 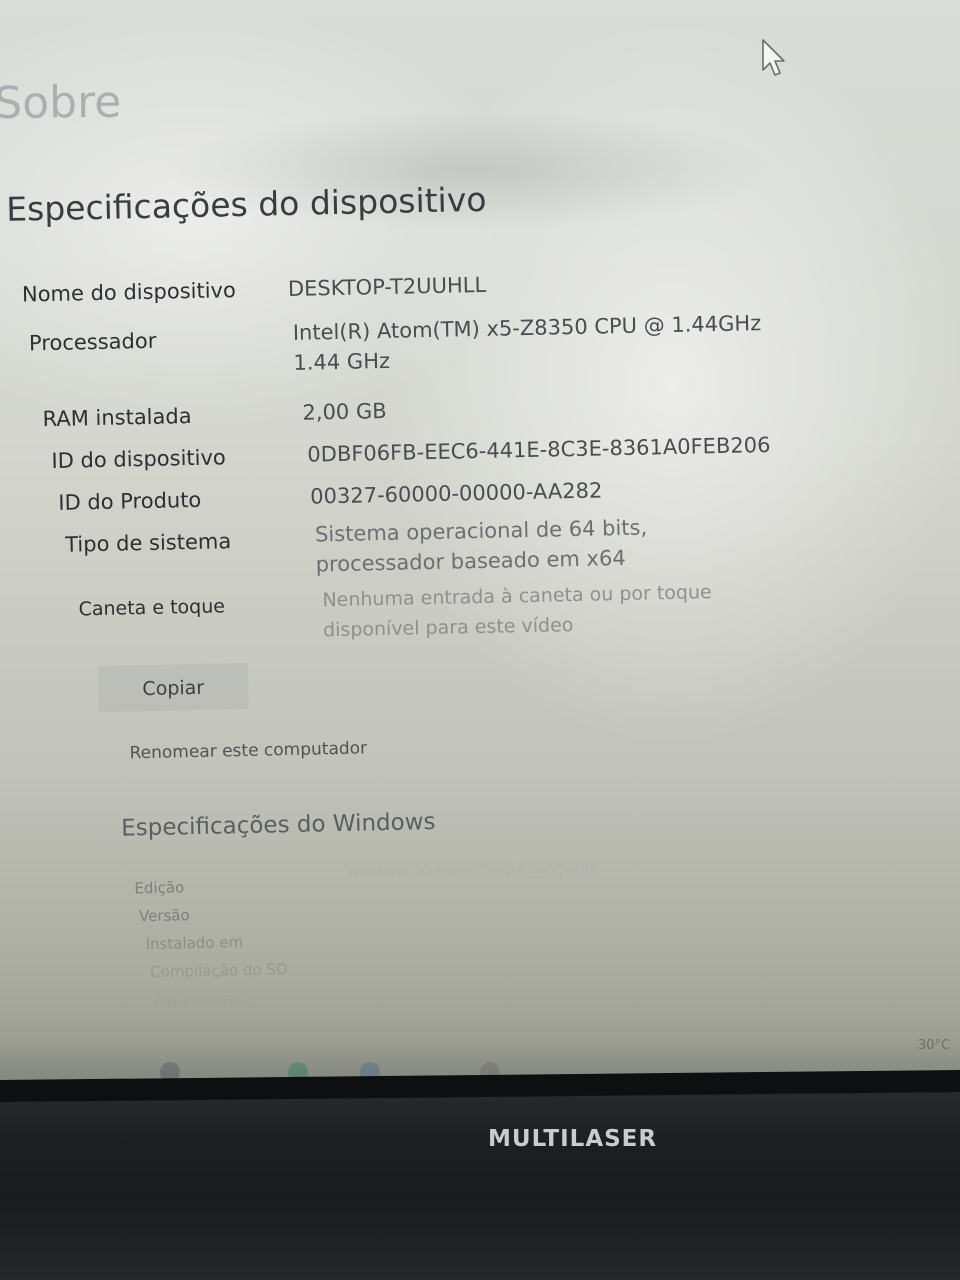 What do you see at coordinates (387, 286) in the screenshot?
I see `spec-value: DESKTOP-T2UUHLL` at bounding box center [387, 286].